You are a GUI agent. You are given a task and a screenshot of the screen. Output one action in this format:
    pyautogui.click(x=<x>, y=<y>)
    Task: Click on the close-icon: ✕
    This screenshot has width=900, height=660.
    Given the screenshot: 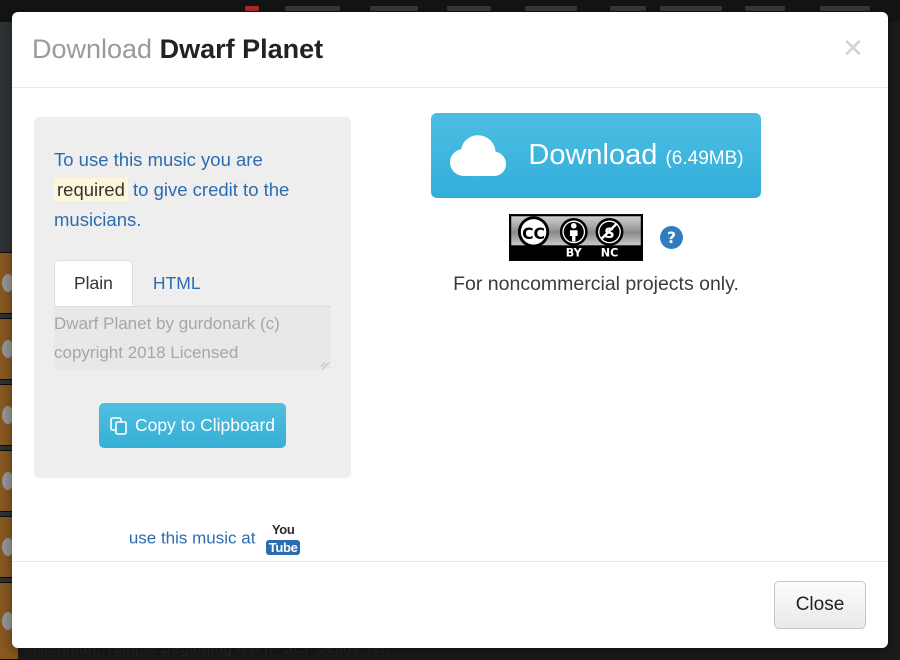 What is the action you would take?
    pyautogui.click(x=853, y=49)
    